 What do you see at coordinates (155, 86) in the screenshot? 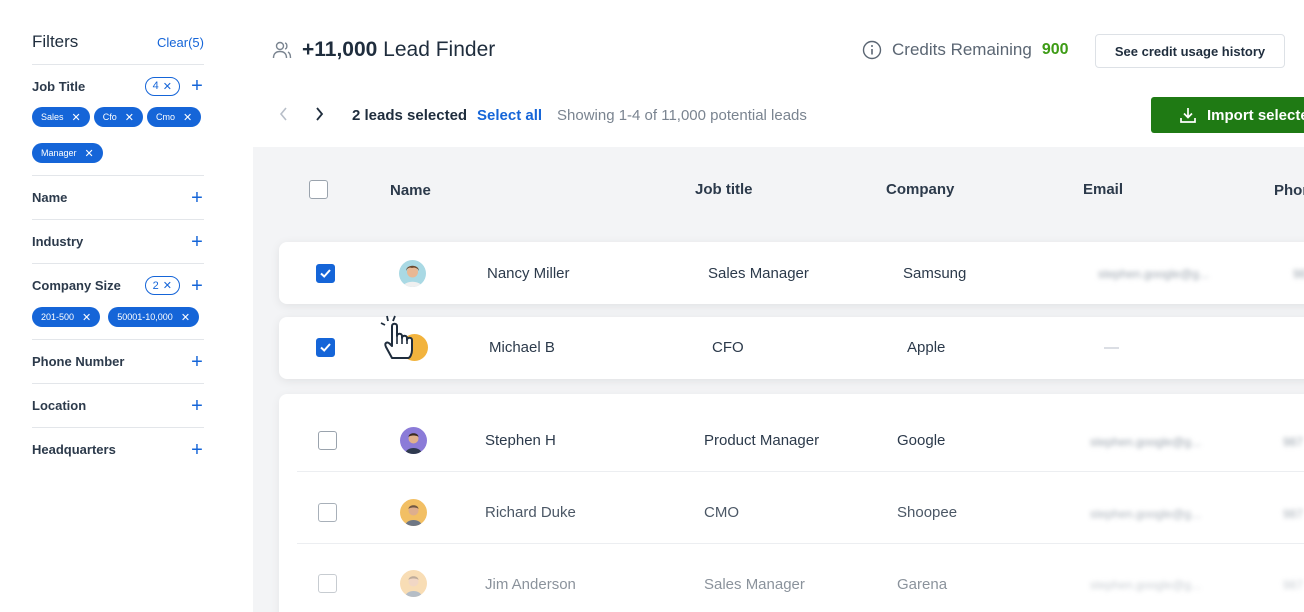
I see `count-value: 4` at bounding box center [155, 86].